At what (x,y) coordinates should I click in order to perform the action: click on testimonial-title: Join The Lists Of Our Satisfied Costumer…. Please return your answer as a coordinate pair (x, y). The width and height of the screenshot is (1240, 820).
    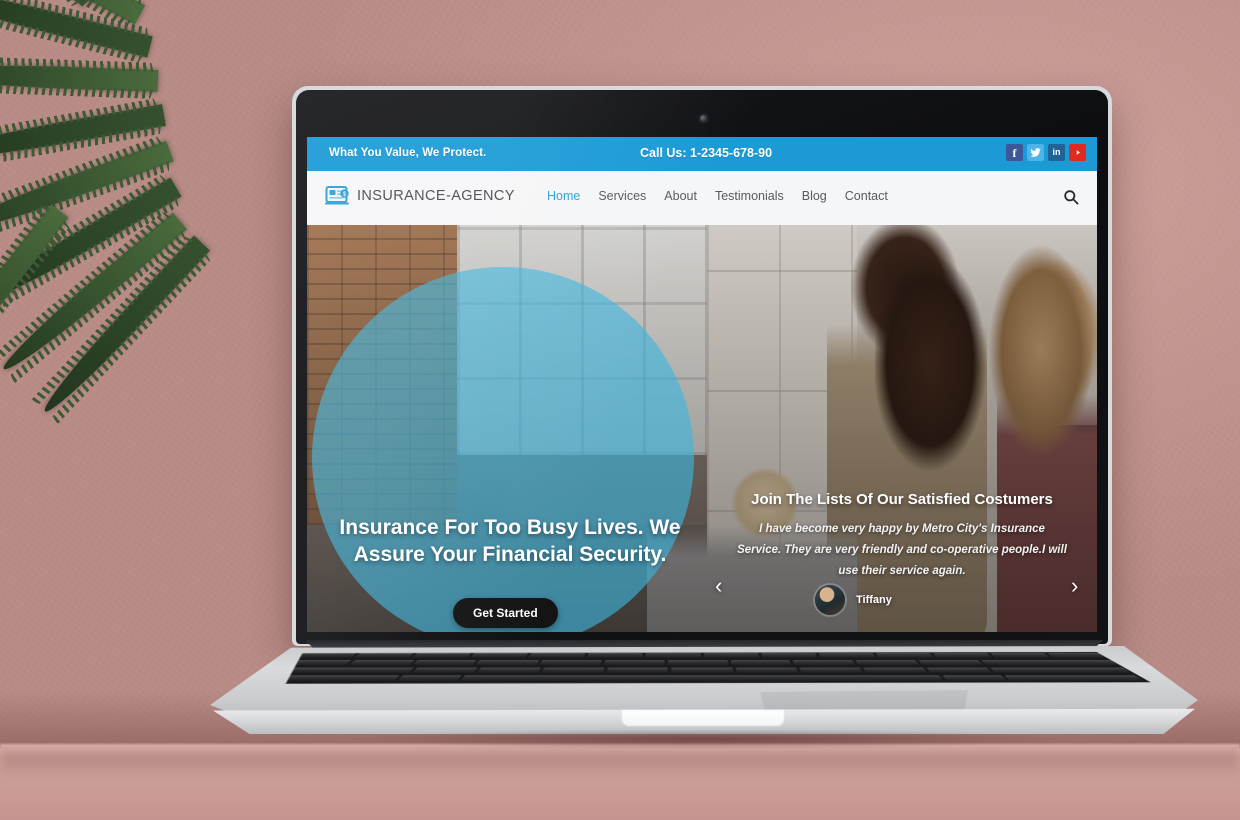
    Looking at the image, I should click on (902, 499).